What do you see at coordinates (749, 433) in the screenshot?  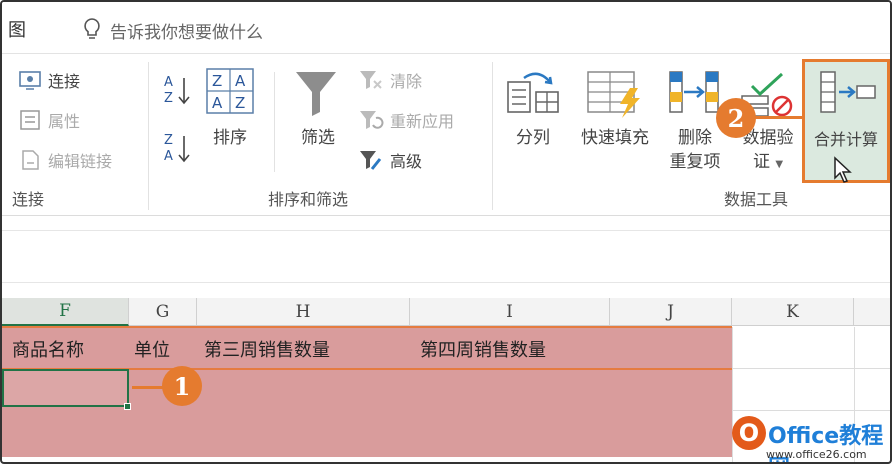 I see `office-logo-icon: O` at bounding box center [749, 433].